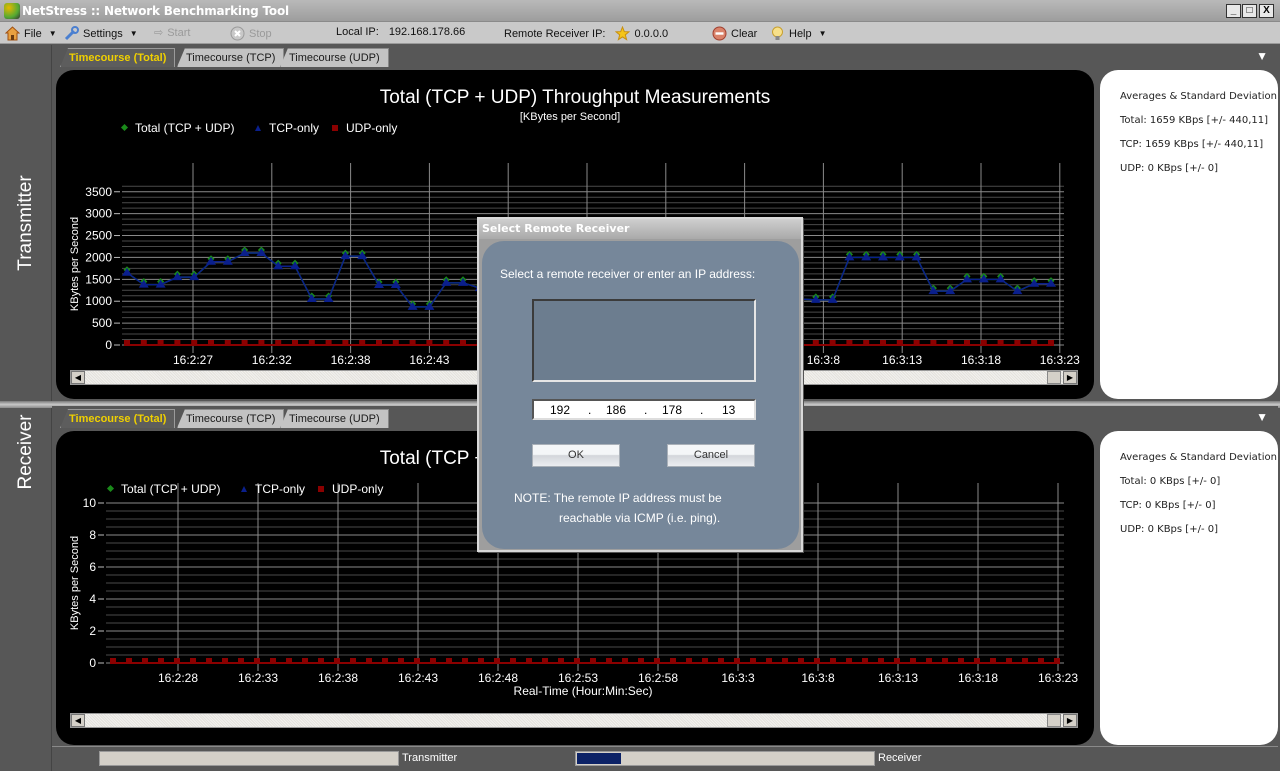 This screenshot has height=771, width=1280. Describe the element at coordinates (12, 33) in the screenshot. I see `home-icon` at that location.